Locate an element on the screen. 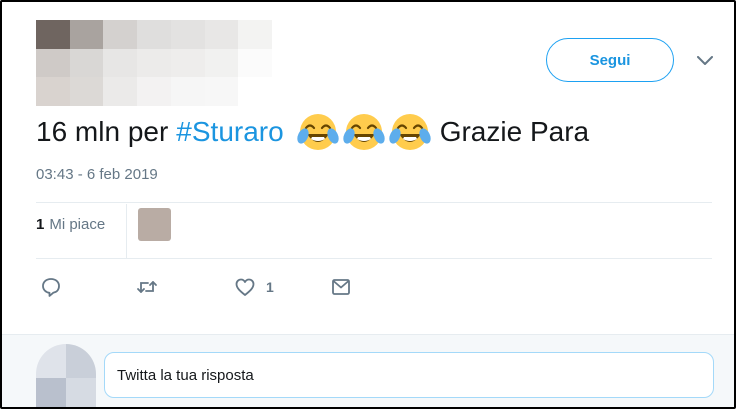  reply-icon is located at coordinates (51, 287).